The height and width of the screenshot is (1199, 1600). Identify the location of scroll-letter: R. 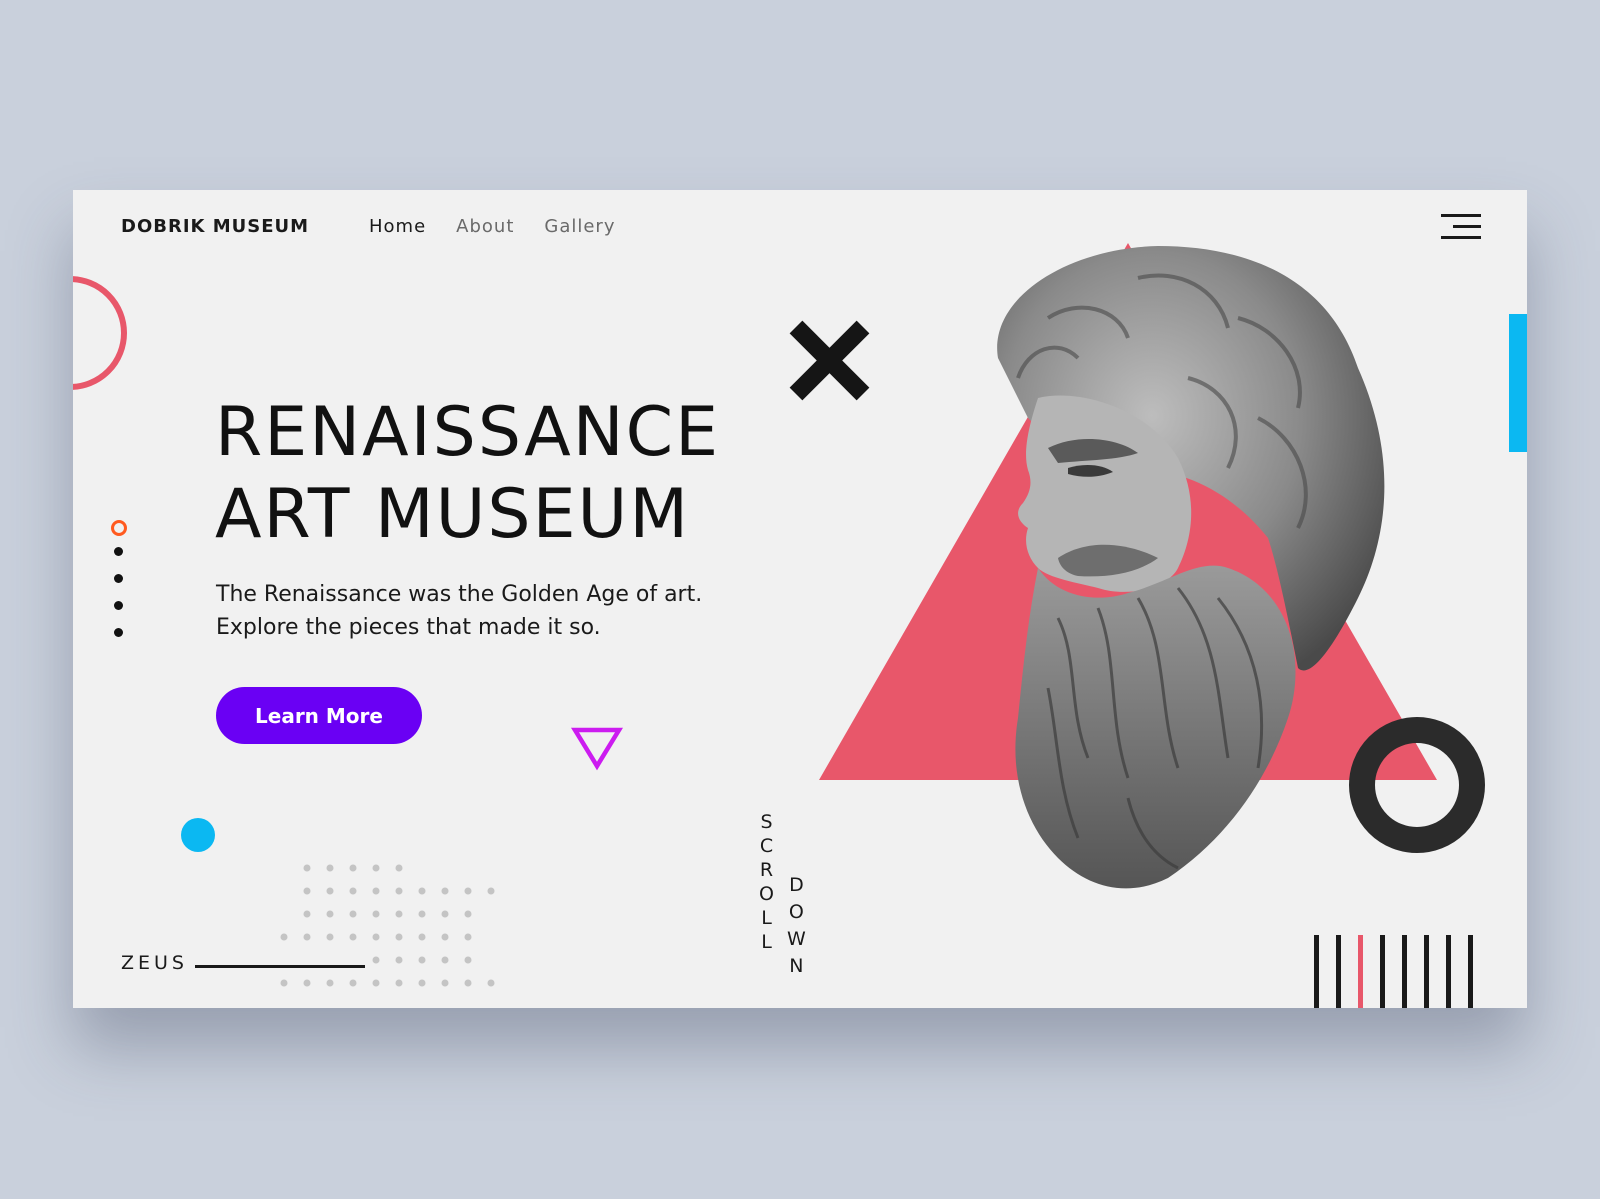
(766, 870).